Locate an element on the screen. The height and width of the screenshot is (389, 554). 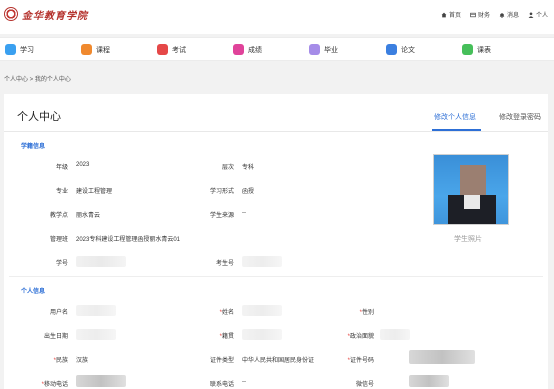
messages-link-label: 消息 is located at coordinates (512, 16).